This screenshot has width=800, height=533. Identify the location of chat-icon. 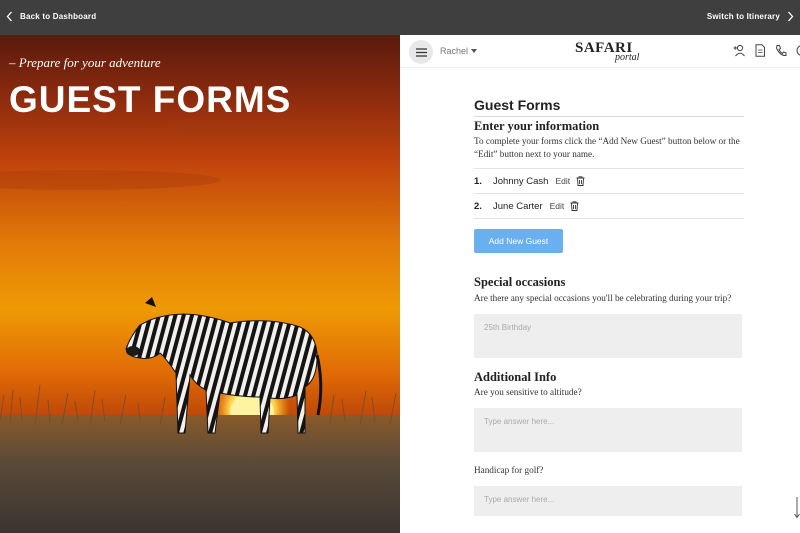
(798, 50).